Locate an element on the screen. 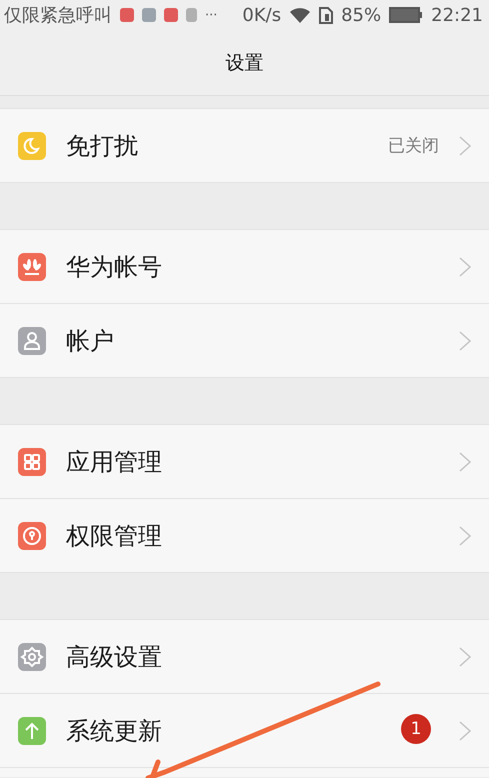 The width and height of the screenshot is (489, 778). settings-row: 华为帐号 is located at coordinates (244, 267).